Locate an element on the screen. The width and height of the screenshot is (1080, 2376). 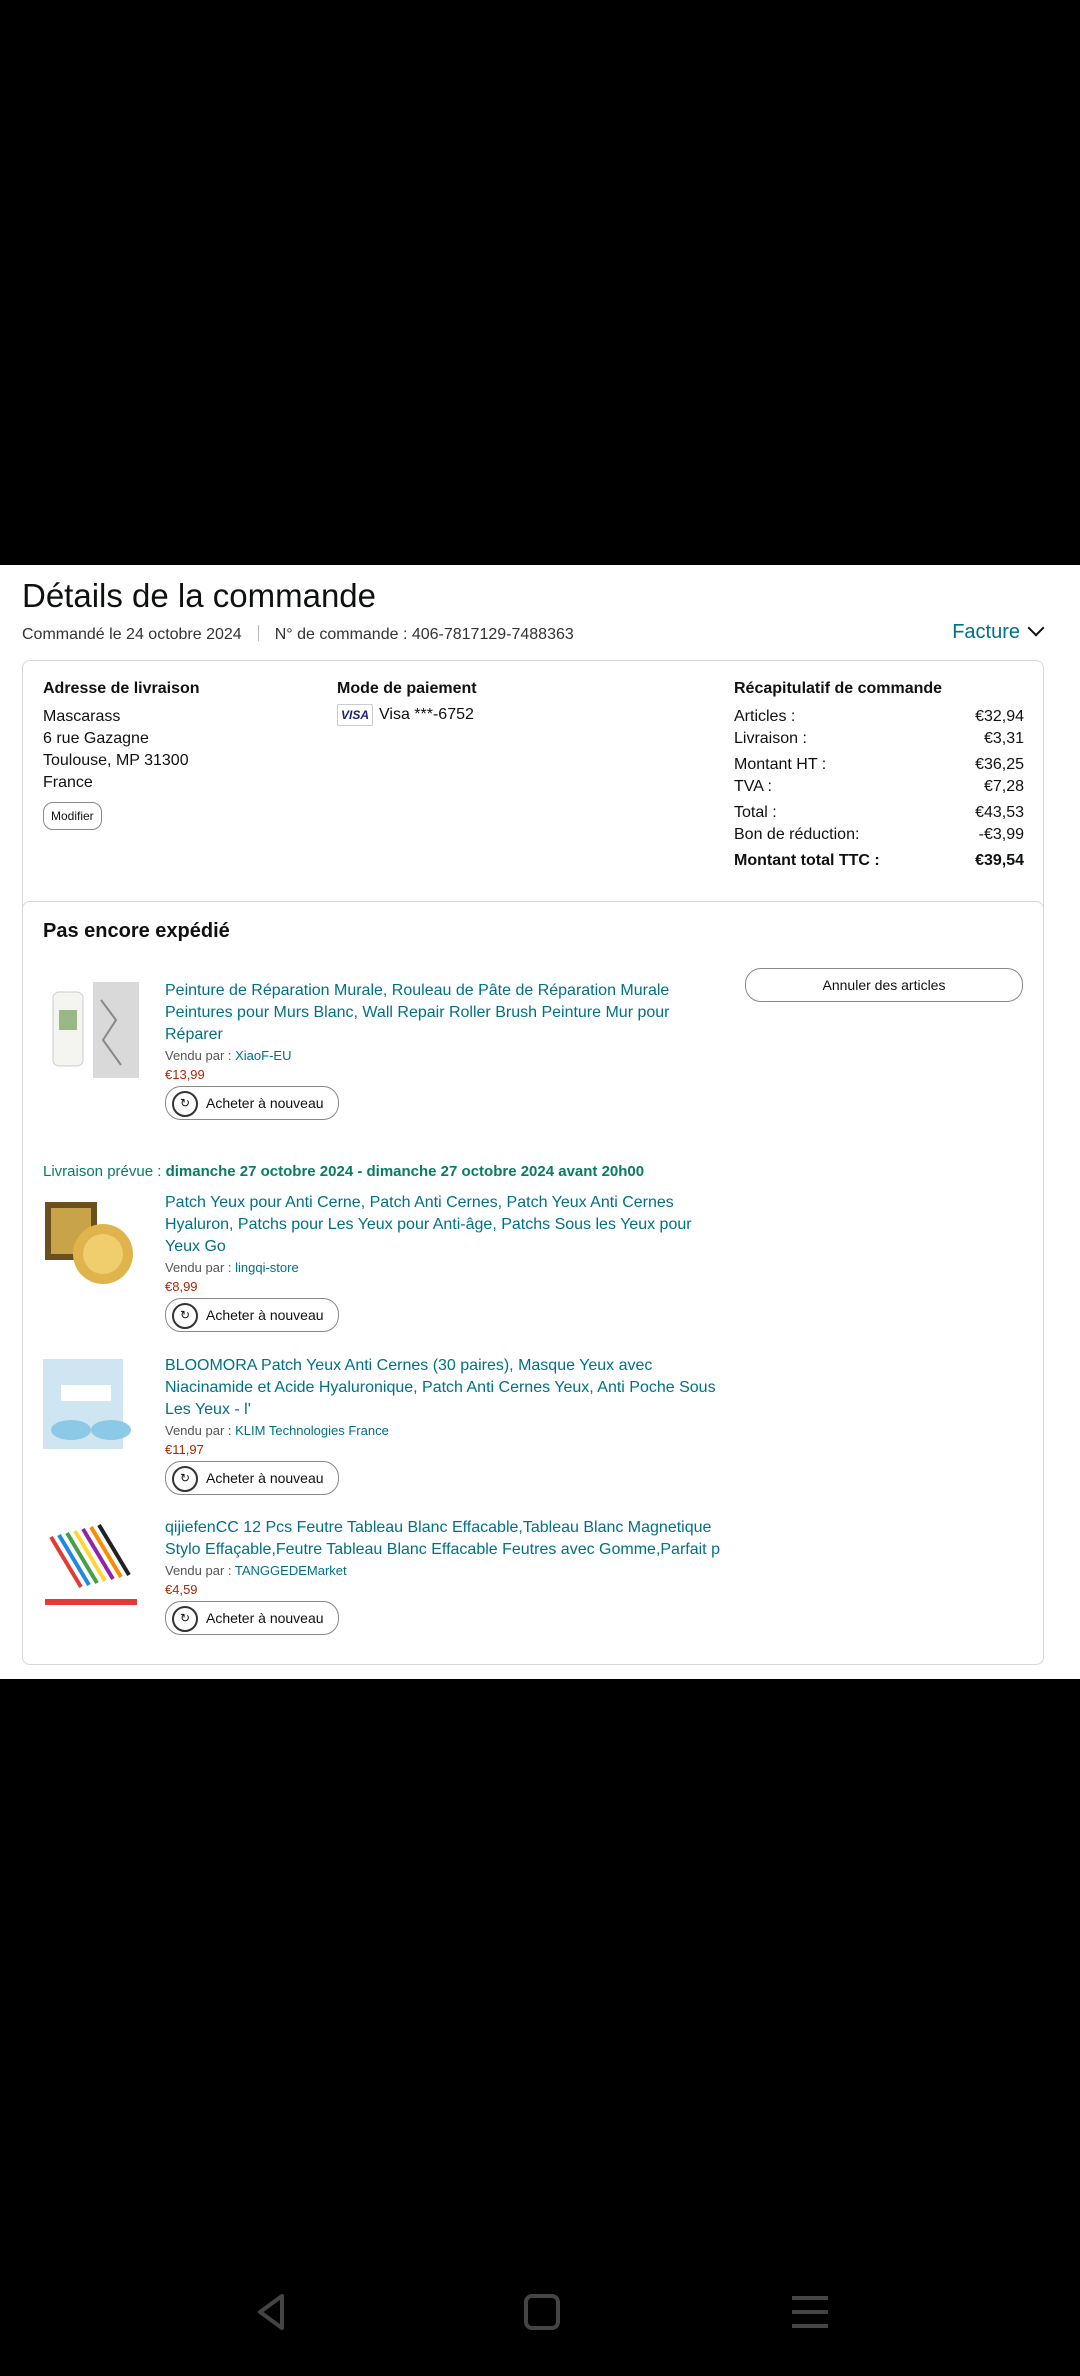
product-image-whiteboard-markers is located at coordinates (91, 1567).